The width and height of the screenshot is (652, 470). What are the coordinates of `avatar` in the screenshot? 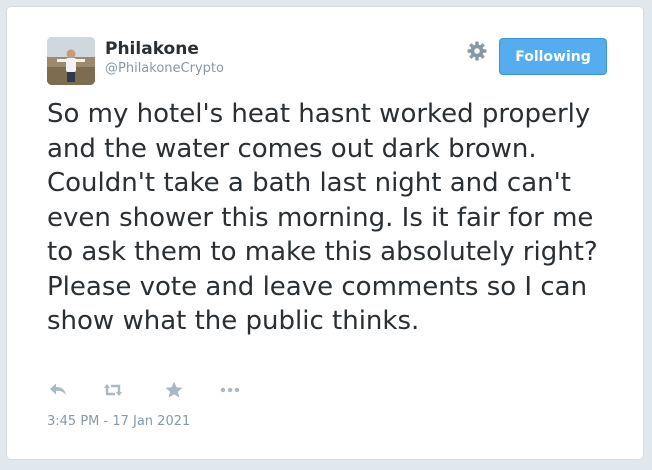 It's located at (71, 61).